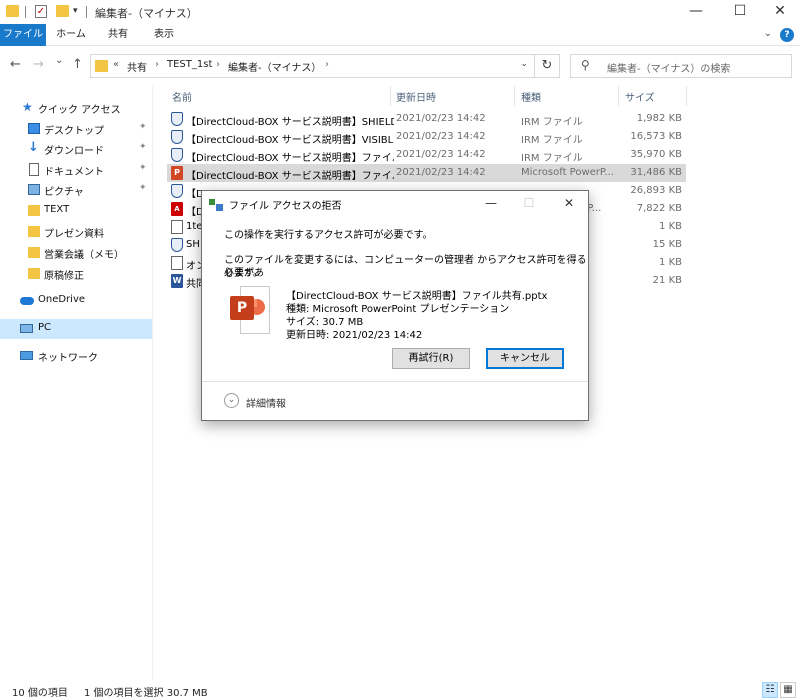 This screenshot has height=700, width=800. Describe the element at coordinates (547, 66) in the screenshot. I see `refresh-button: ↻` at that location.